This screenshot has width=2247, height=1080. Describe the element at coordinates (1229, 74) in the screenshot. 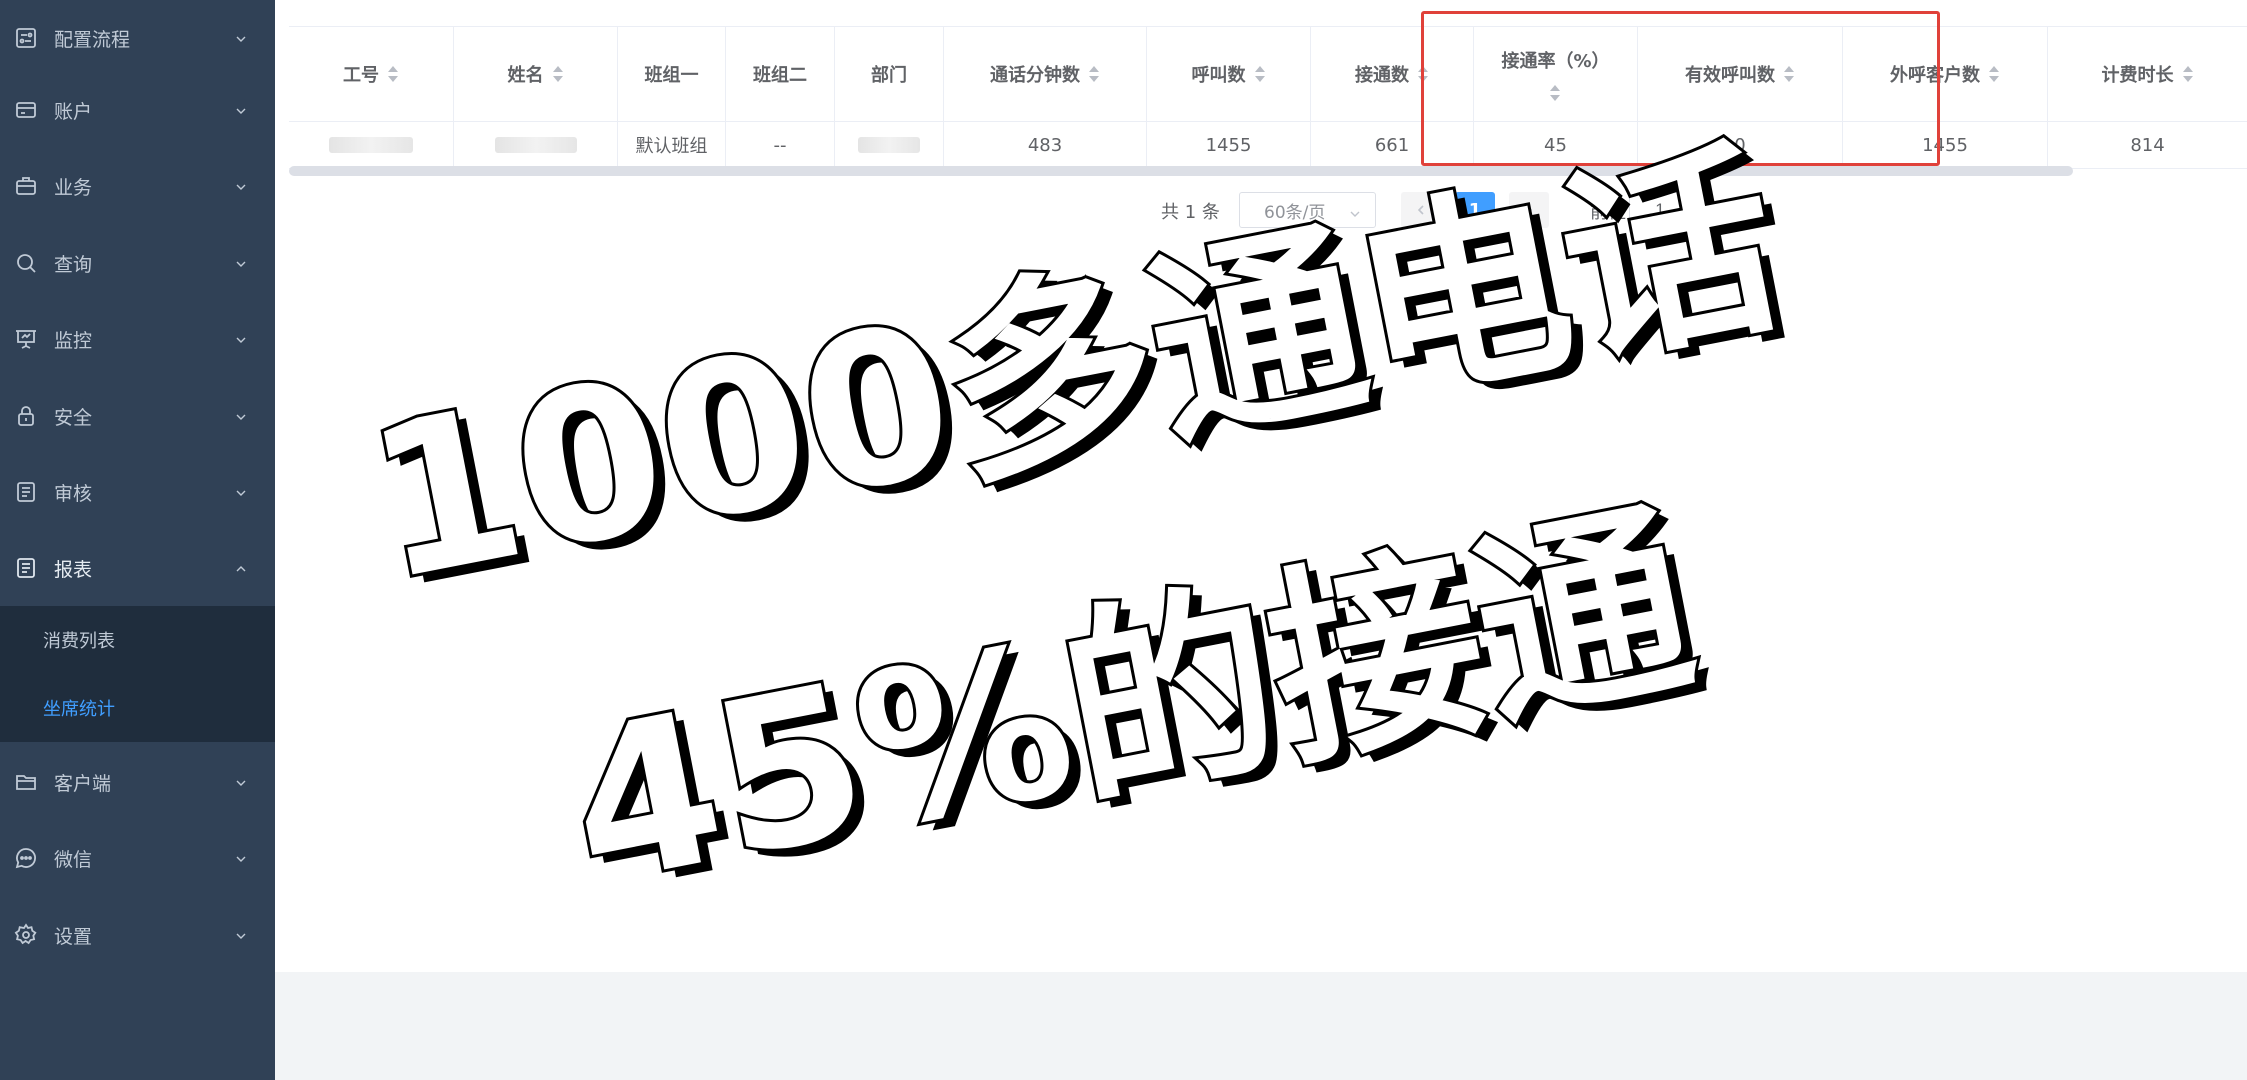

I see `column-header-calls: 呼叫数` at that location.